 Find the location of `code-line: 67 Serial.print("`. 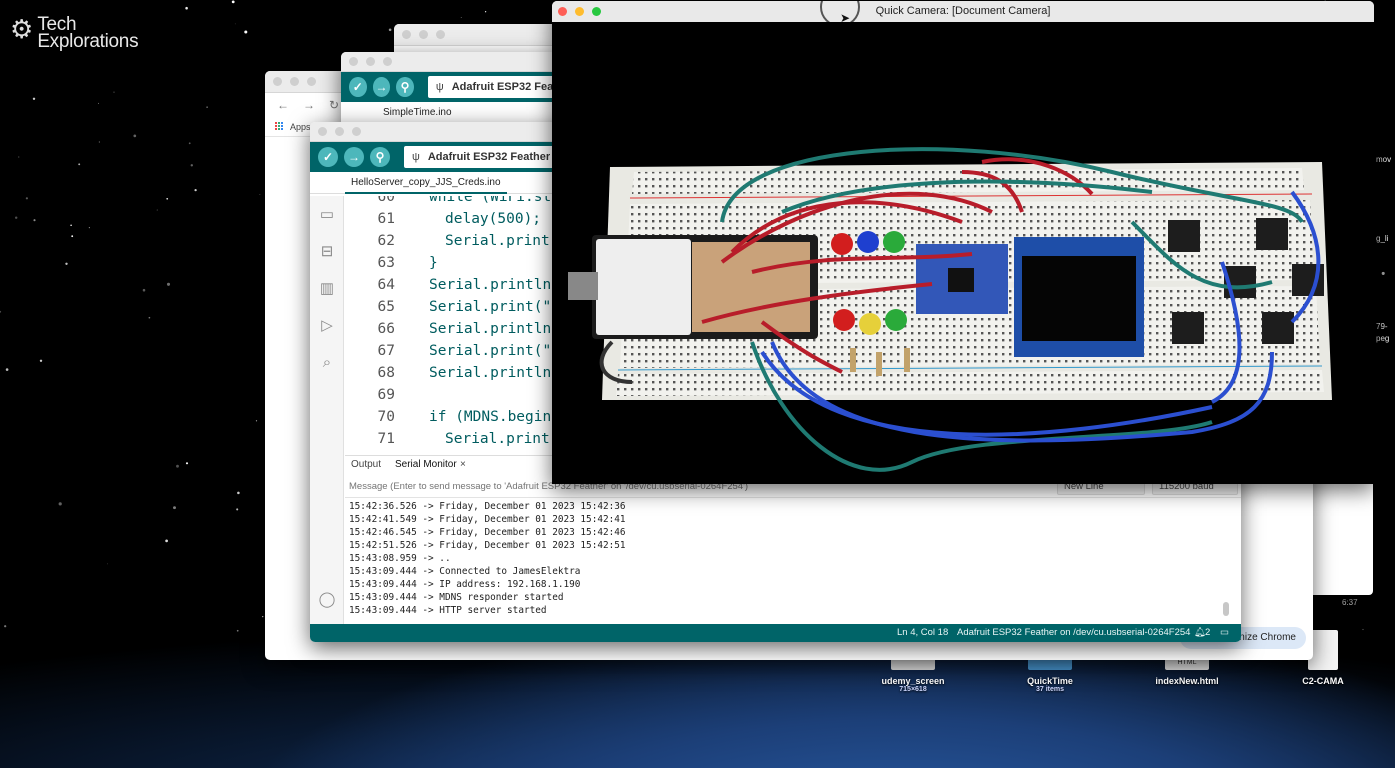

code-line: 67 Serial.print(" is located at coordinates (464, 351).